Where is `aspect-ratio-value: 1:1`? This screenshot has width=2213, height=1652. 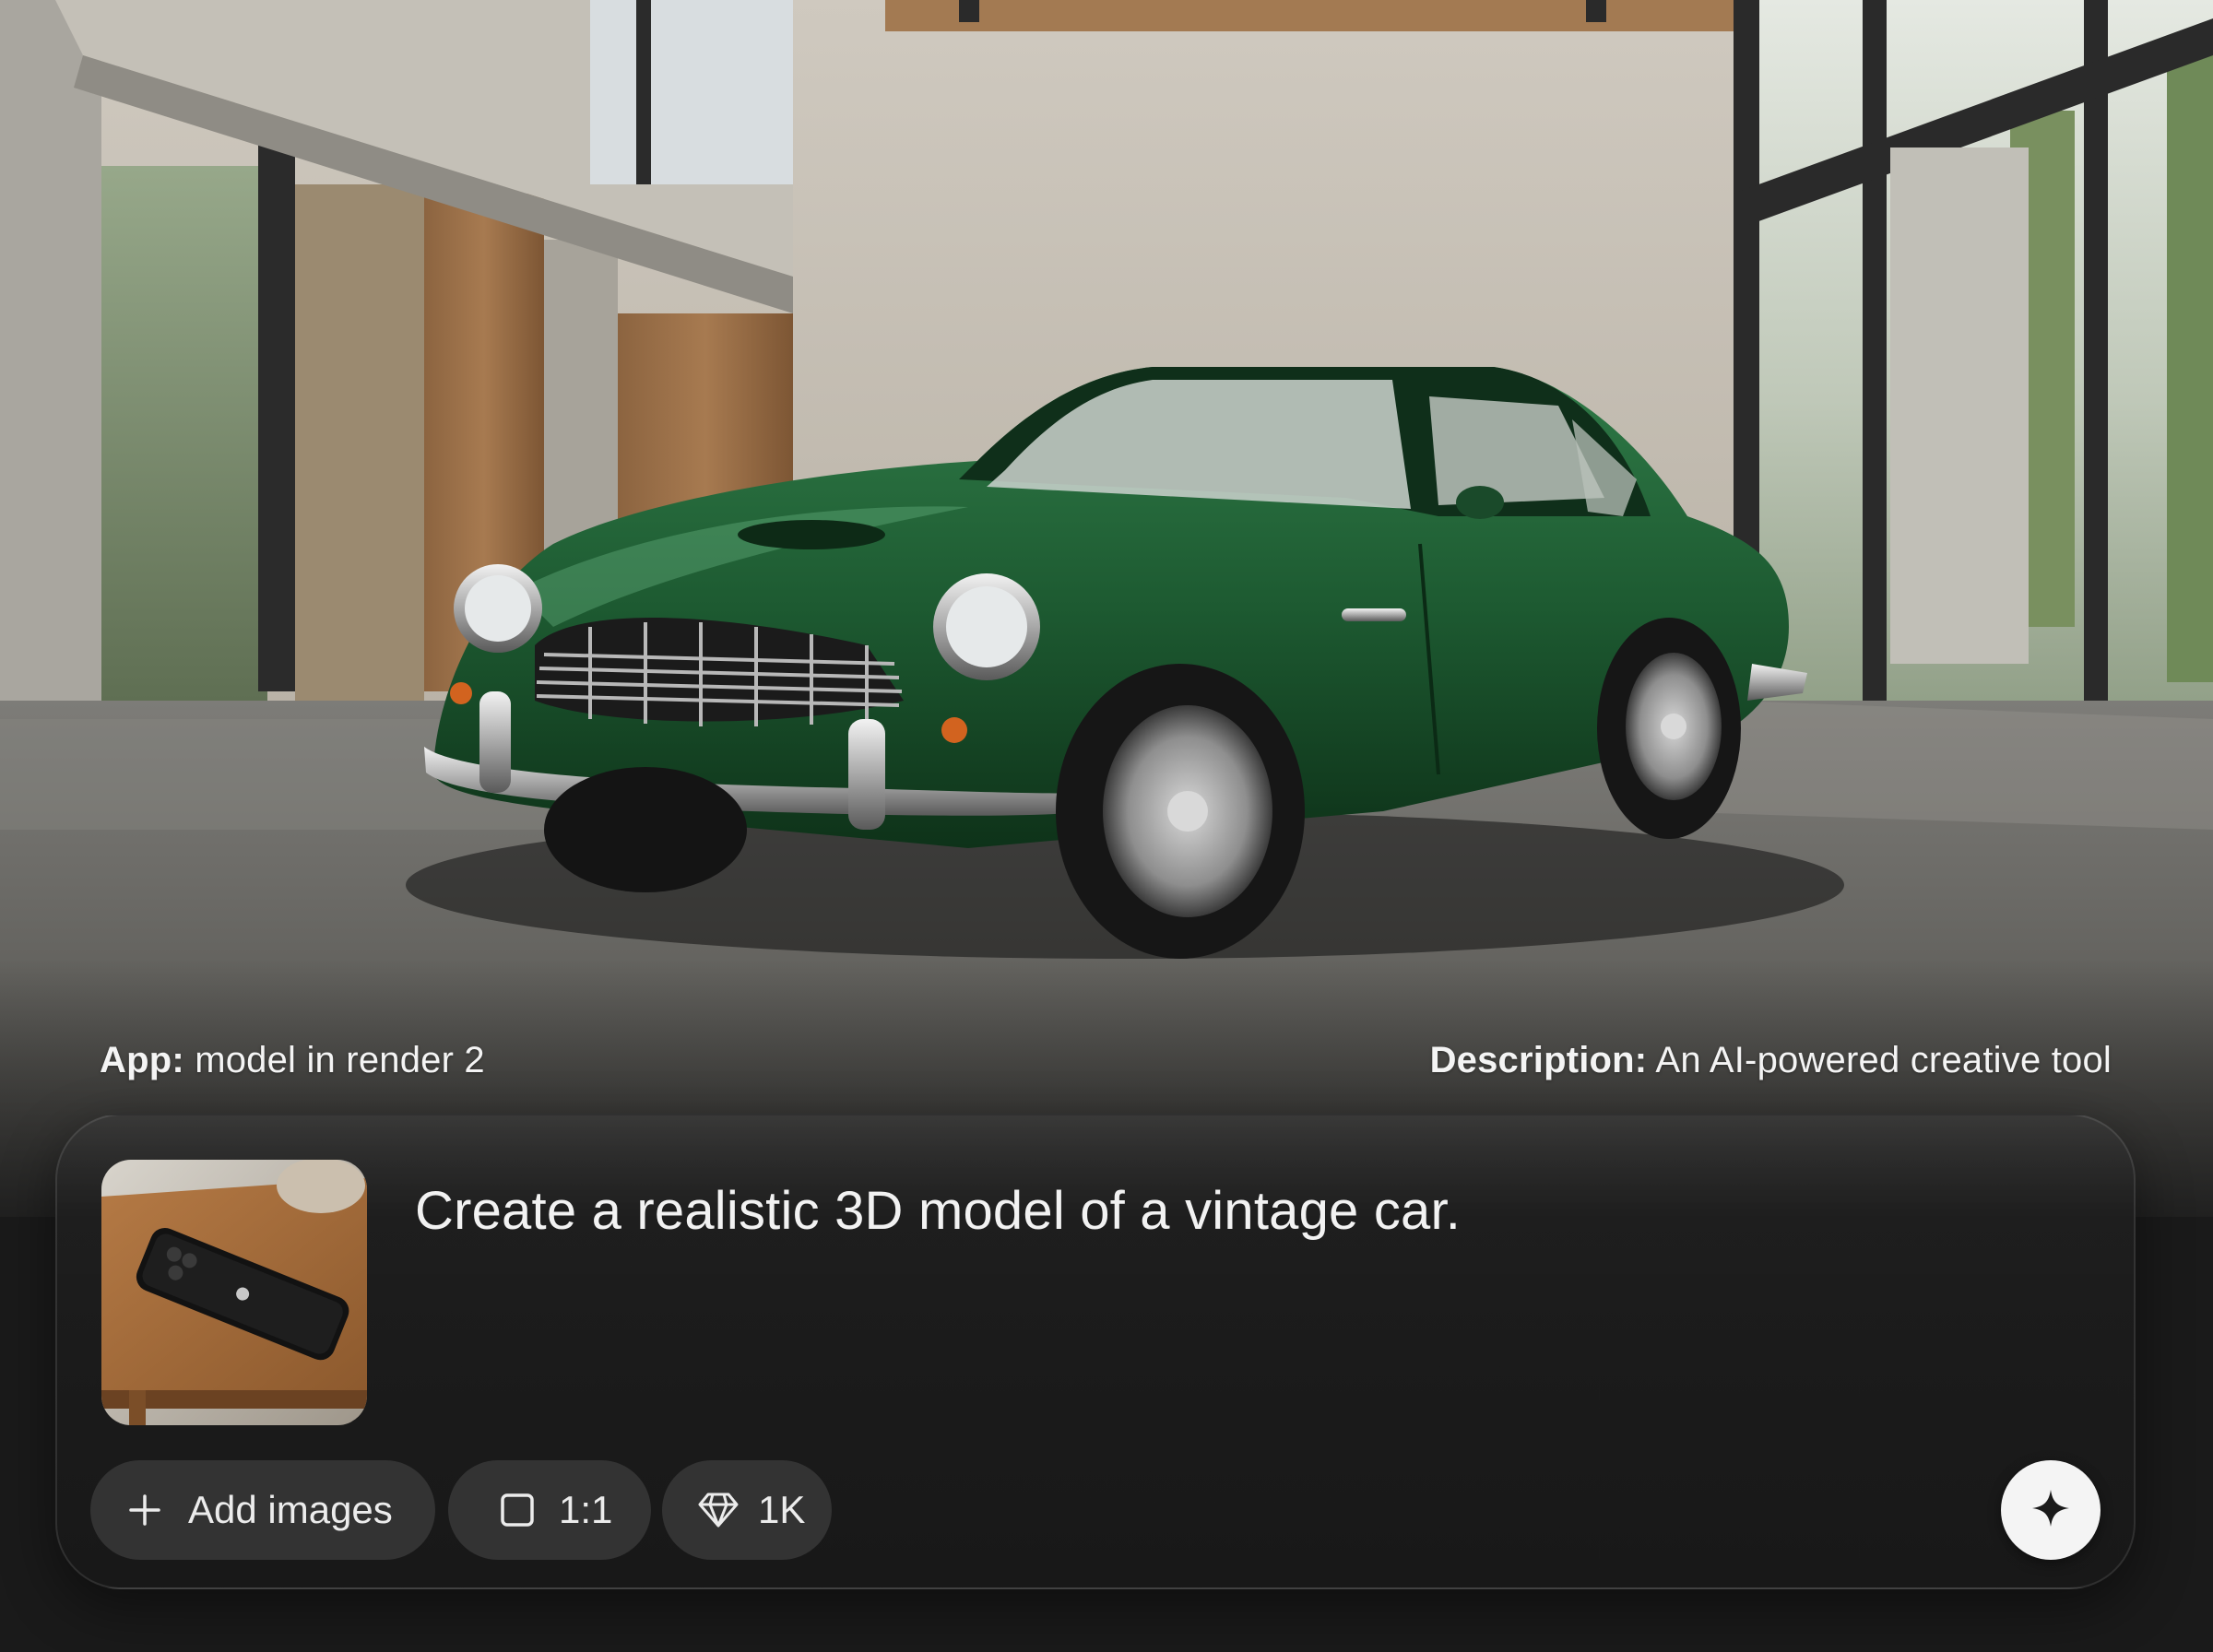 aspect-ratio-value: 1:1 is located at coordinates (586, 1509).